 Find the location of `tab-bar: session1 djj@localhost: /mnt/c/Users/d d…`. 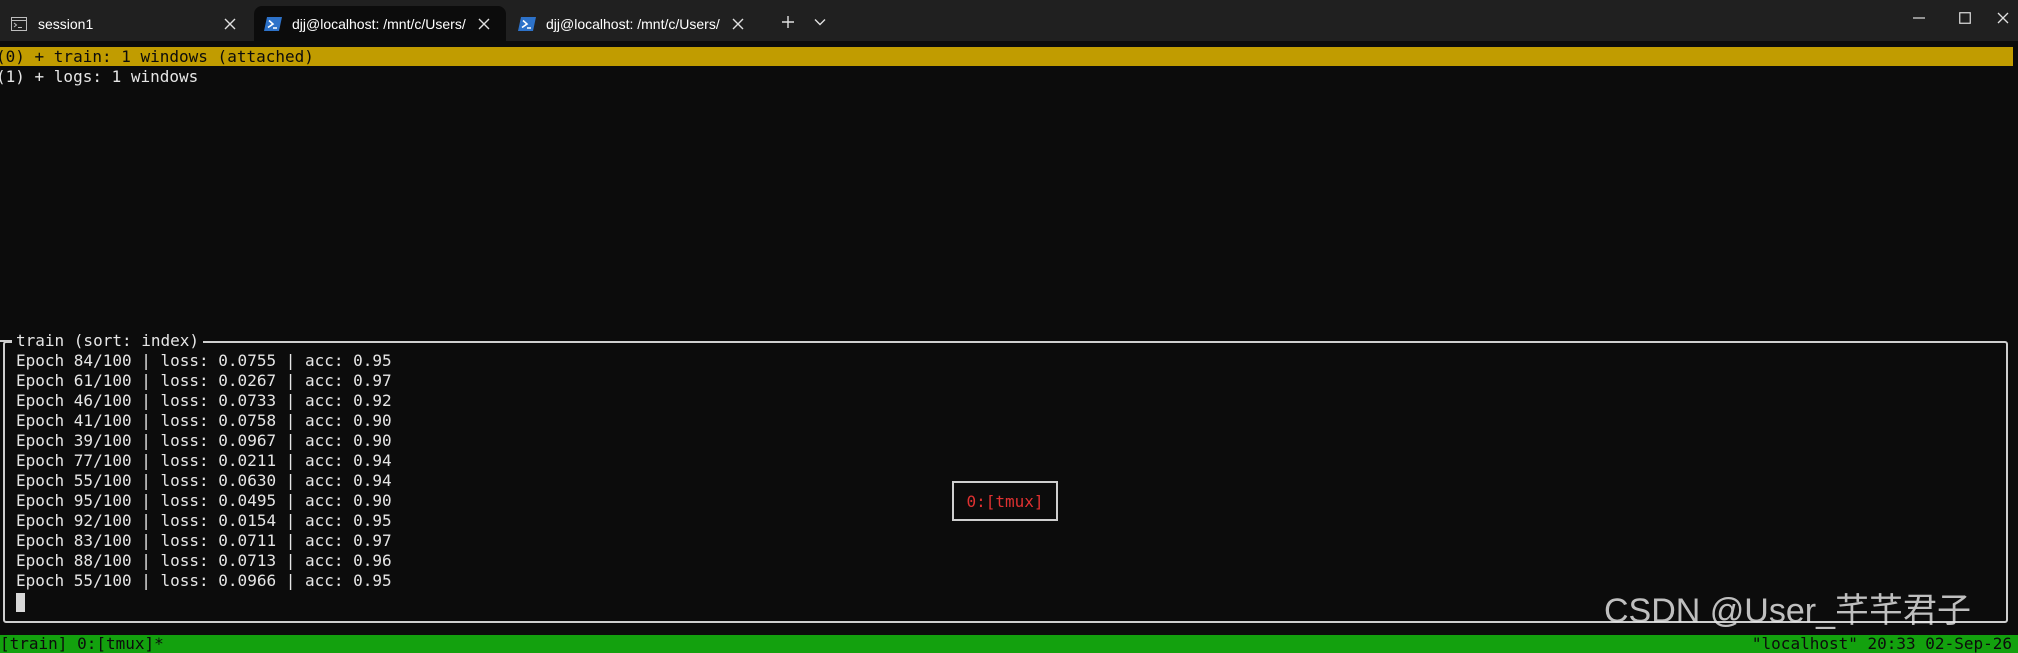

tab-bar: session1 djj@localhost: /mnt/c/Users/d d… is located at coordinates (1009, 20).